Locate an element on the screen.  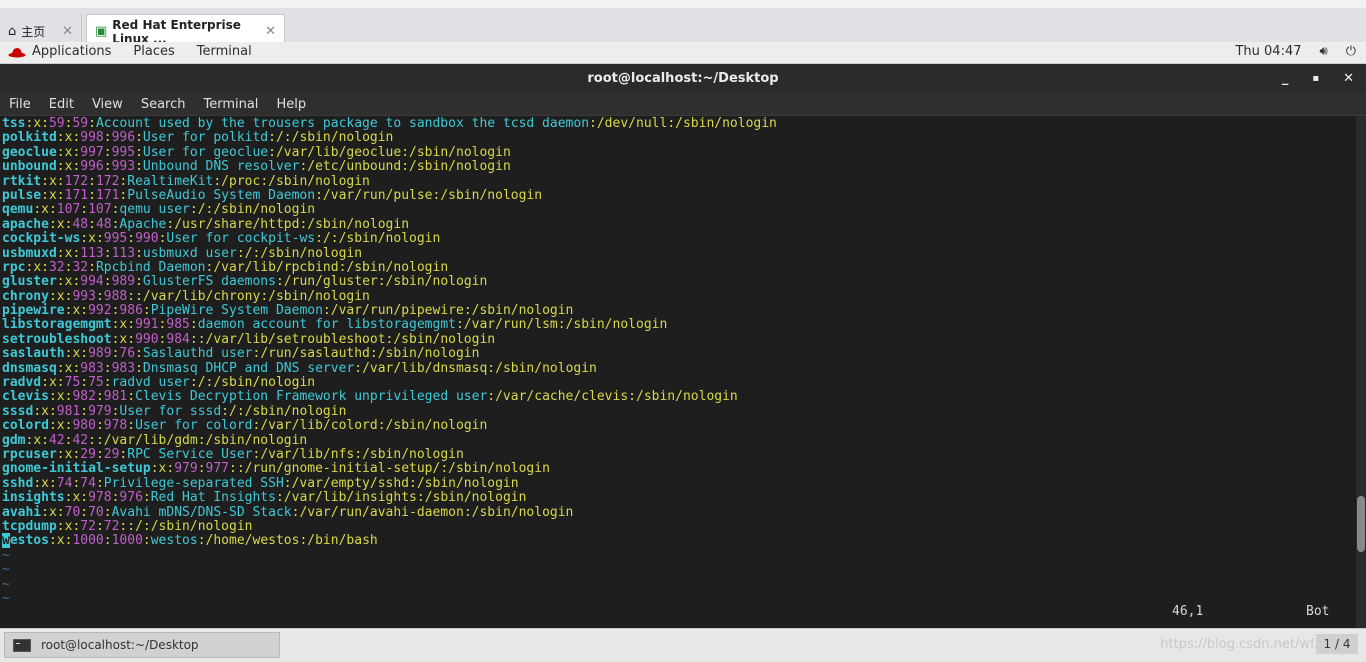
menu-search: Search is located at coordinates (163, 104).